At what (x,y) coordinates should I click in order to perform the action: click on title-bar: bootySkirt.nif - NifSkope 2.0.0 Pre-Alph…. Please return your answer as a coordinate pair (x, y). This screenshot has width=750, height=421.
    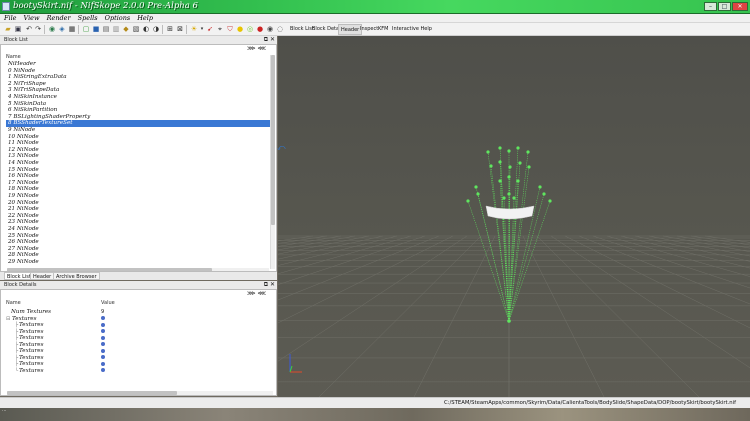
    Looking at the image, I should click on (375, 7).